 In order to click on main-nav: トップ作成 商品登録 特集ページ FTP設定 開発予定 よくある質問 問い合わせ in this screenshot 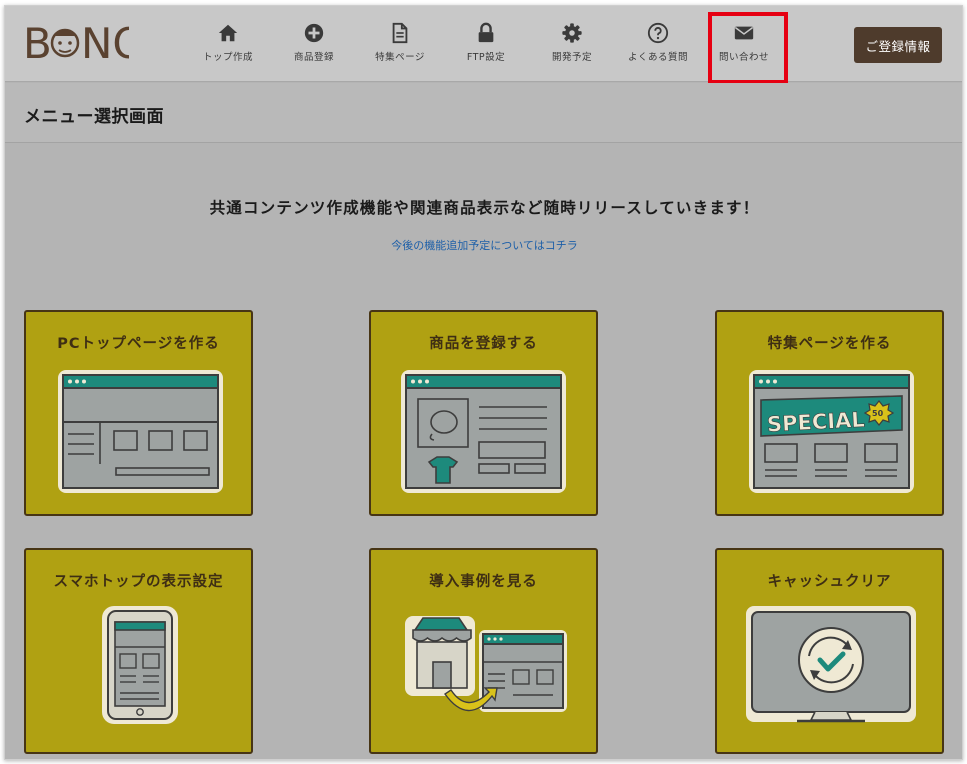, I will do `click(486, 45)`.